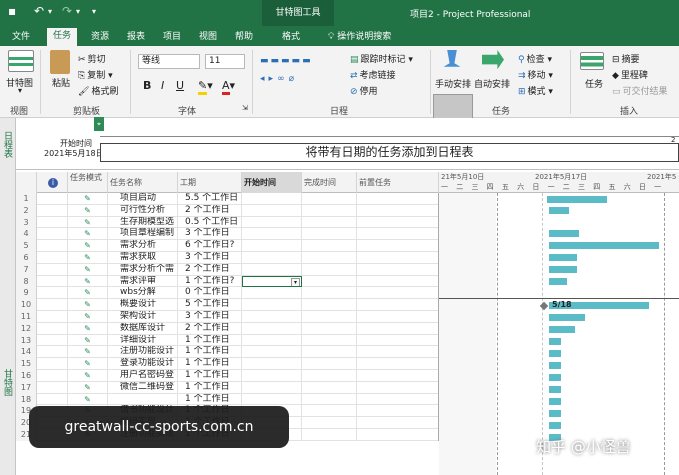 The width and height of the screenshot is (679, 475). What do you see at coordinates (210, 293) in the screenshot?
I see `duration-cell: 0 个工作日` at bounding box center [210, 293].